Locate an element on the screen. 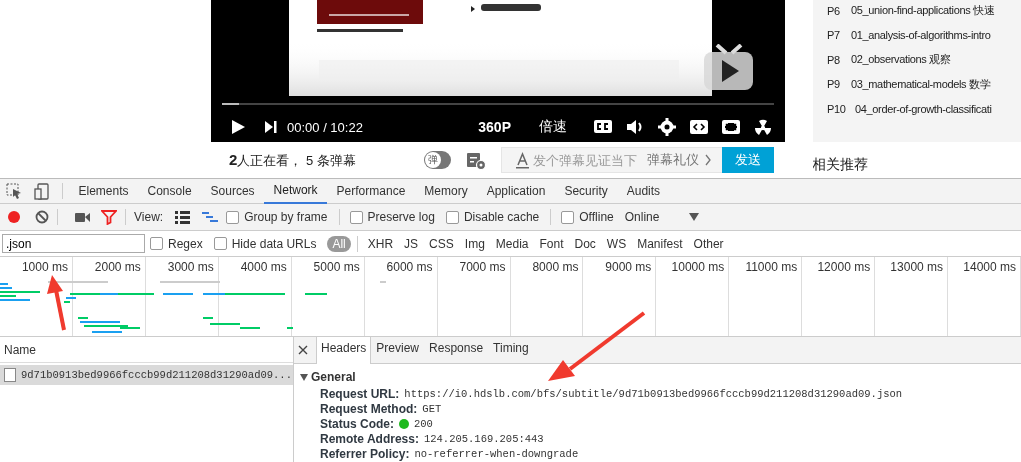 The width and height of the screenshot is (1021, 462). danmaku-field: 发个弹幕见证当下 弹幕礼仪 is located at coordinates (611, 160).